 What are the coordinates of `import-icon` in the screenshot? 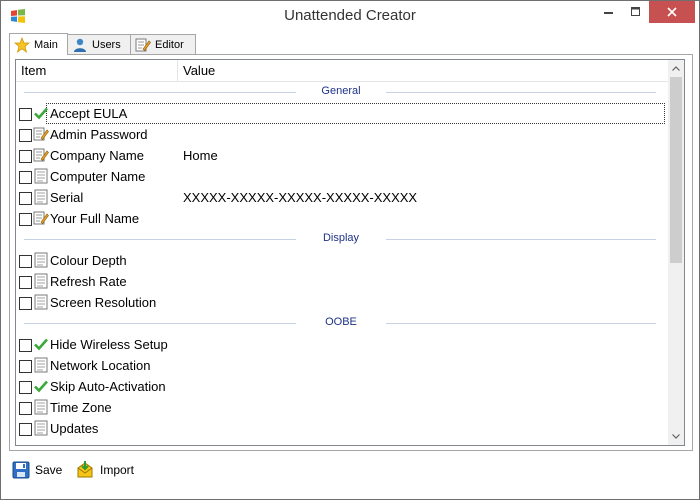 It's located at (85, 469).